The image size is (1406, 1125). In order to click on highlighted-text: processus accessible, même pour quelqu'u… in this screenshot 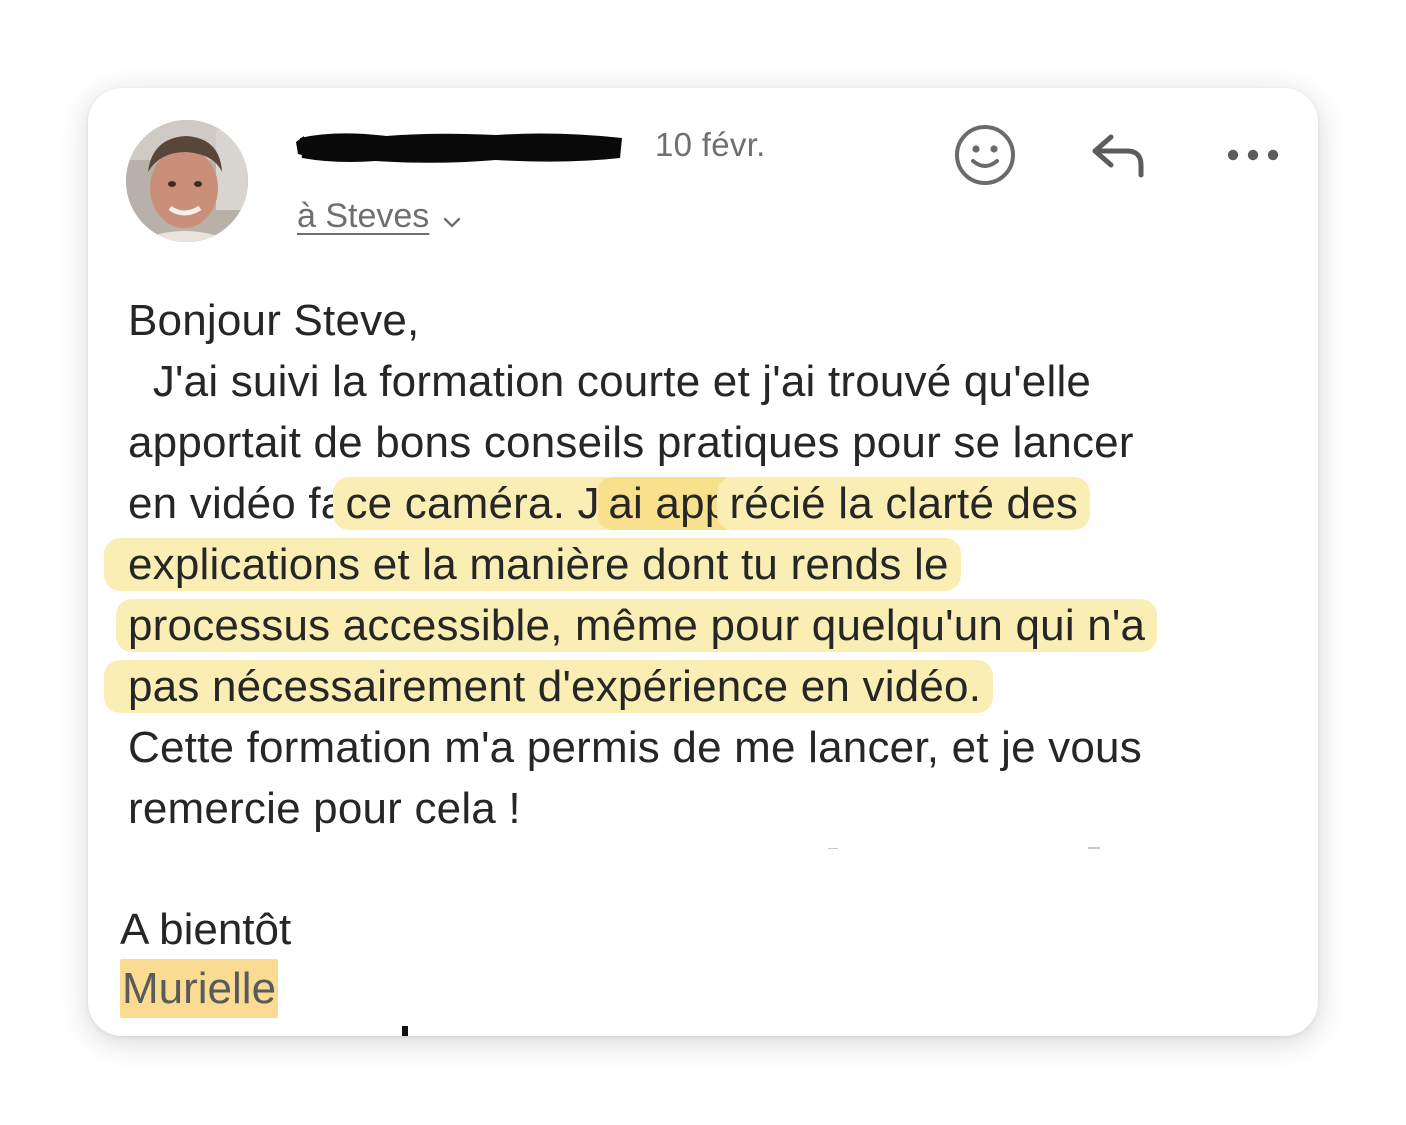, I will do `click(637, 625)`.